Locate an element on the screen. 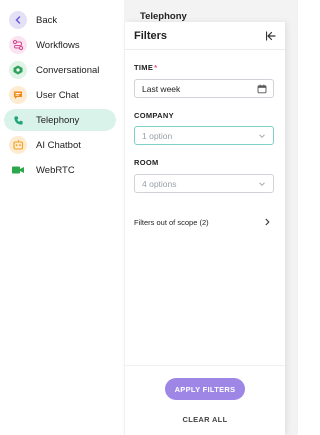 This screenshot has height=435, width=320. time-label-text: TIME is located at coordinates (144, 67).